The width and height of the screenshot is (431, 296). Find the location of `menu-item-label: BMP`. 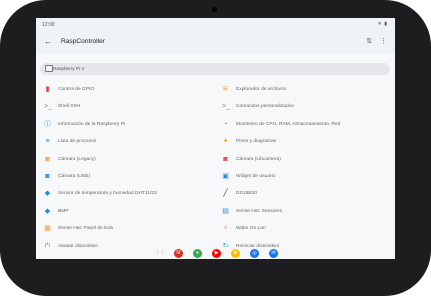

menu-item-label: BMP is located at coordinates (63, 211).